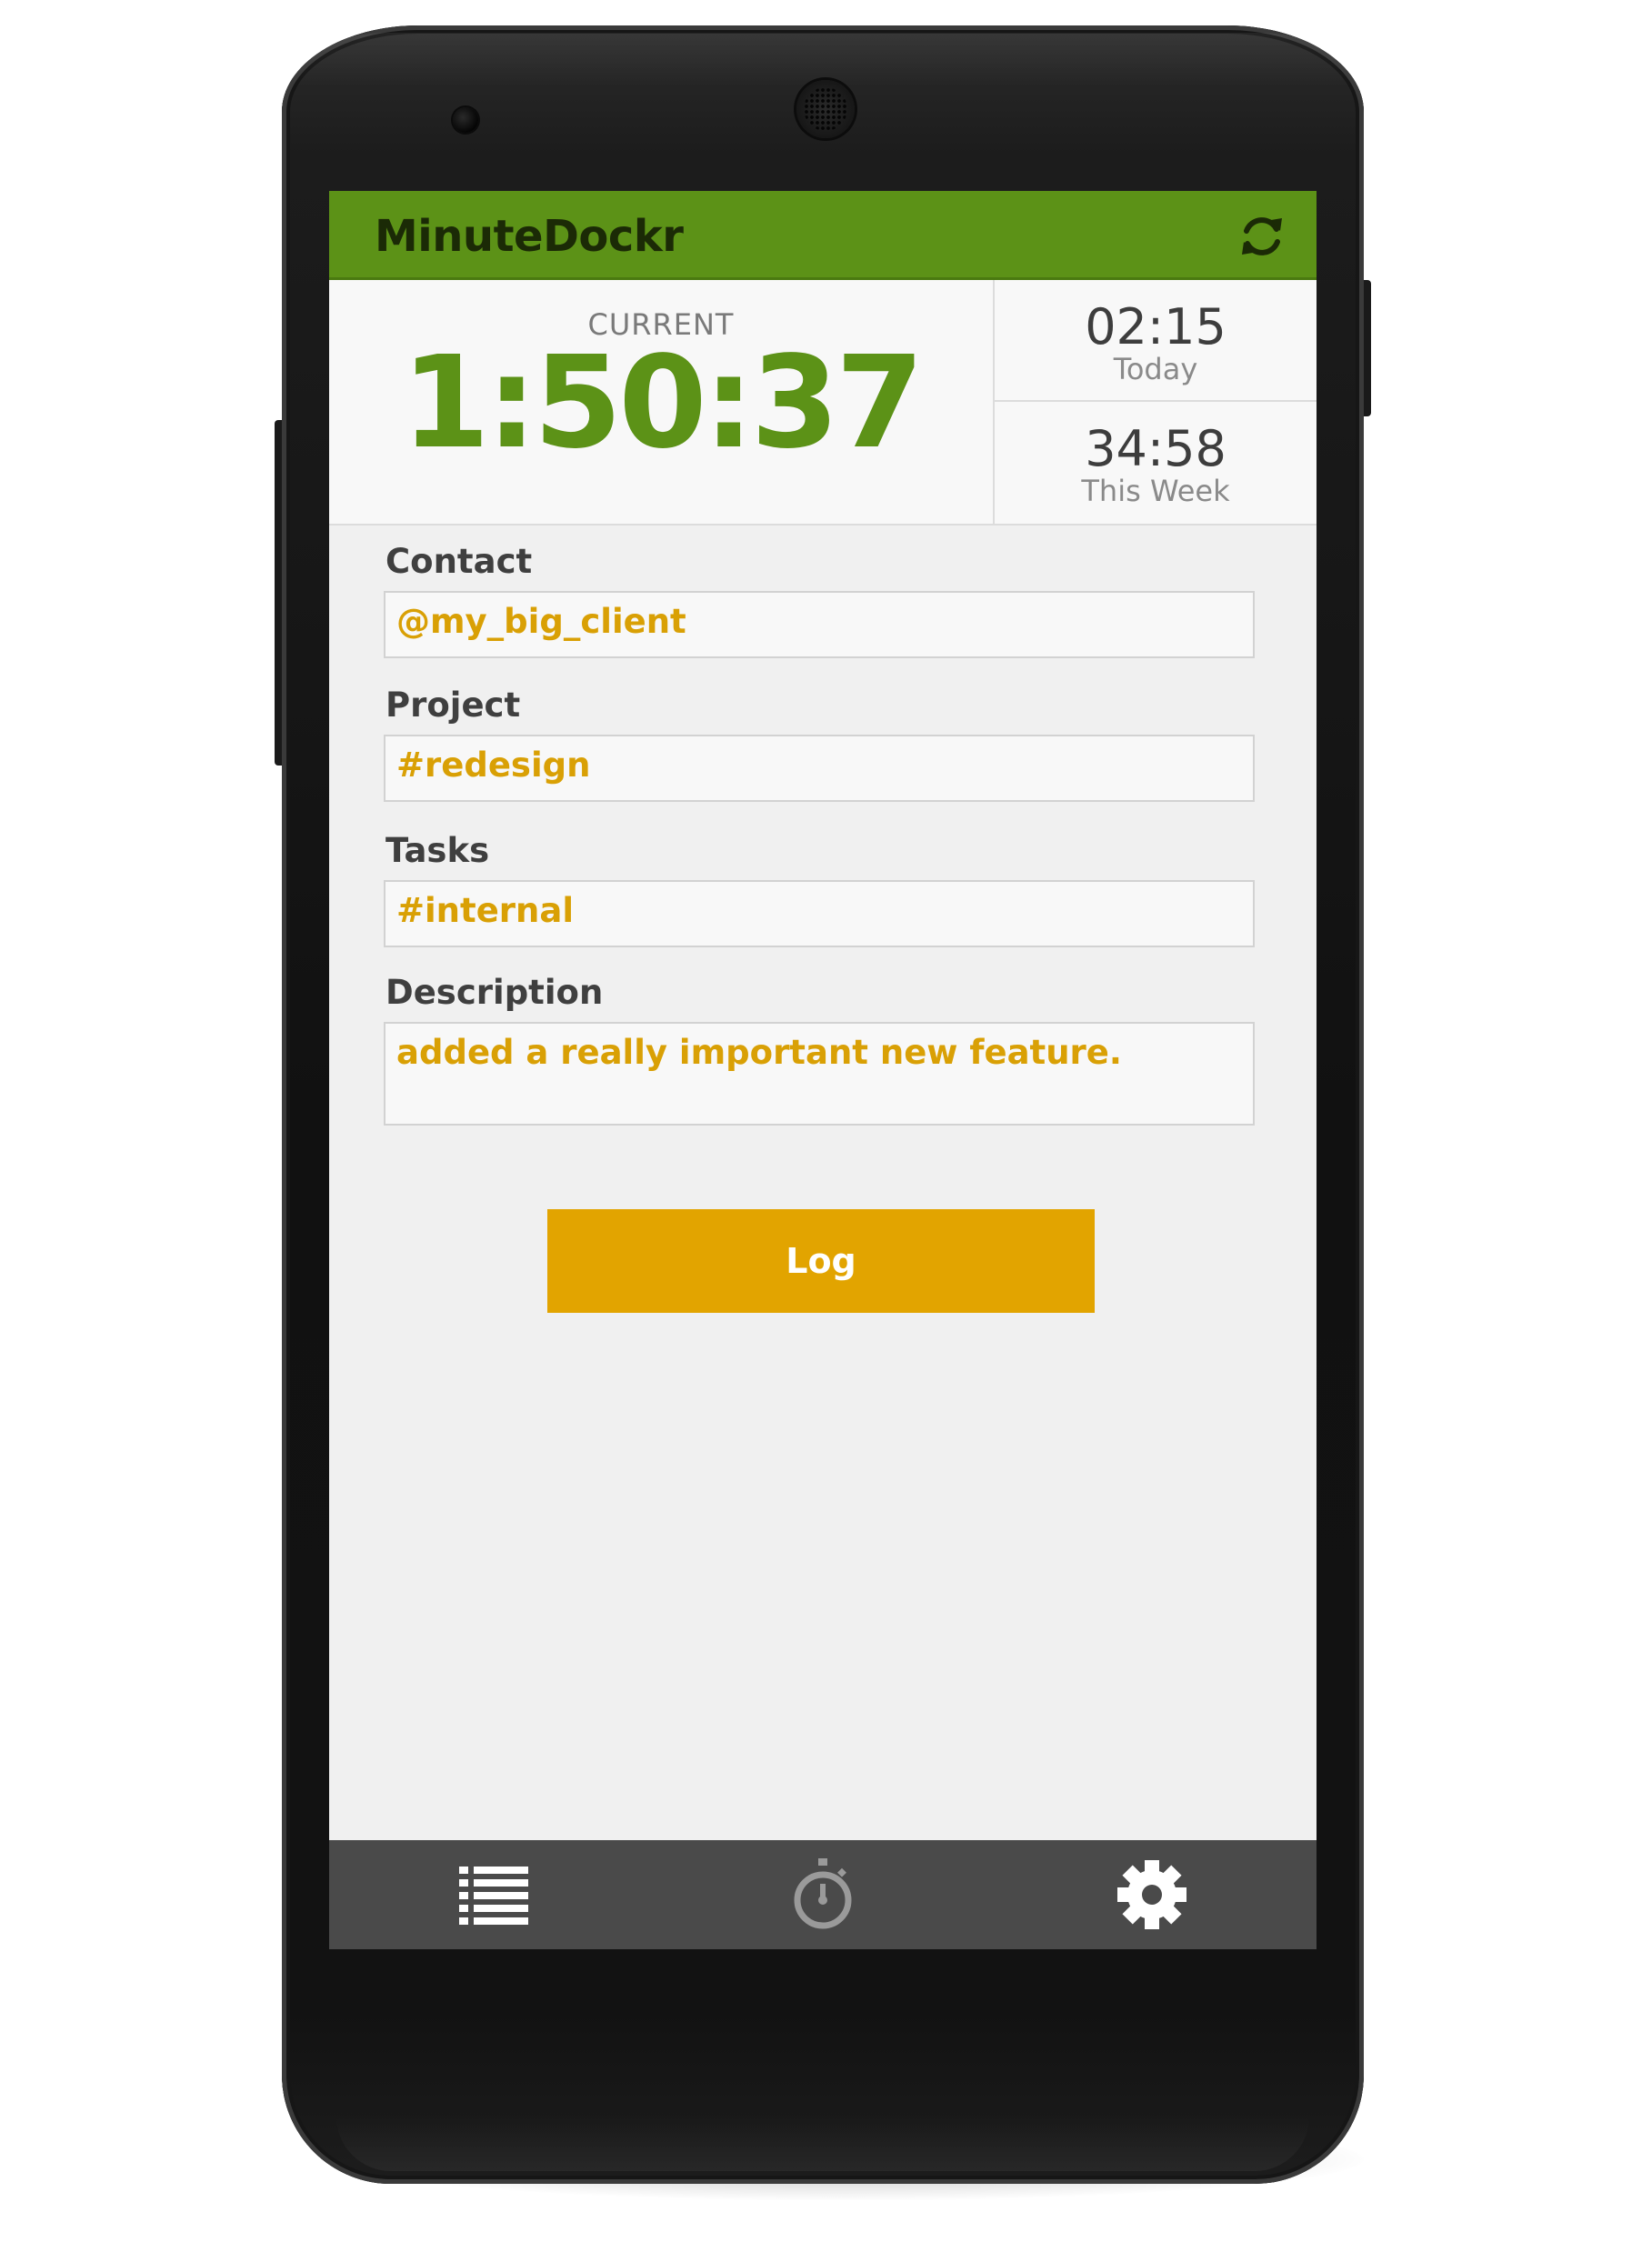 This screenshot has height=2242, width=1652. I want to click on nav-entries, so click(493, 1894).